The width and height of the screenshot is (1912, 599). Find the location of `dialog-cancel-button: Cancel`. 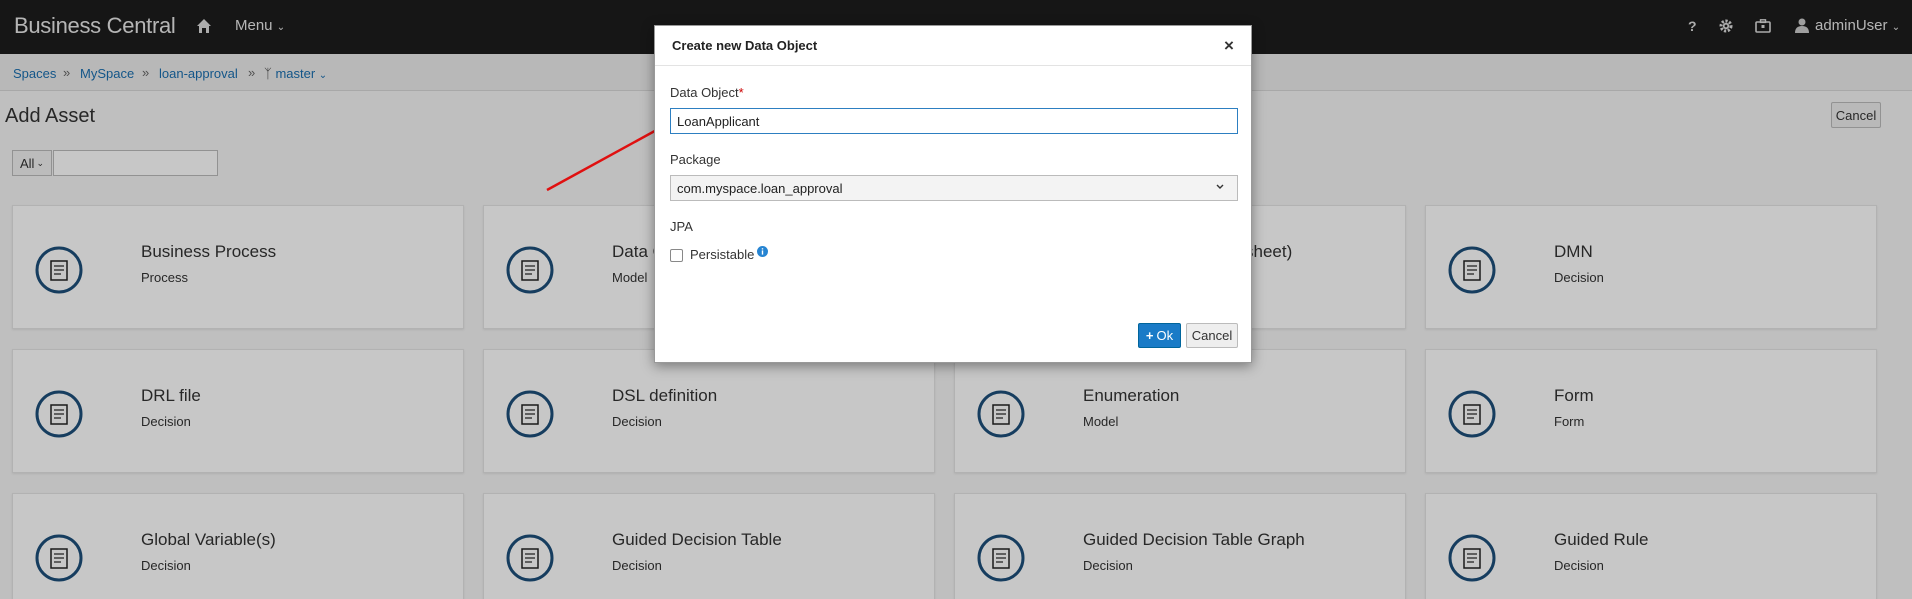

dialog-cancel-button: Cancel is located at coordinates (1212, 335).